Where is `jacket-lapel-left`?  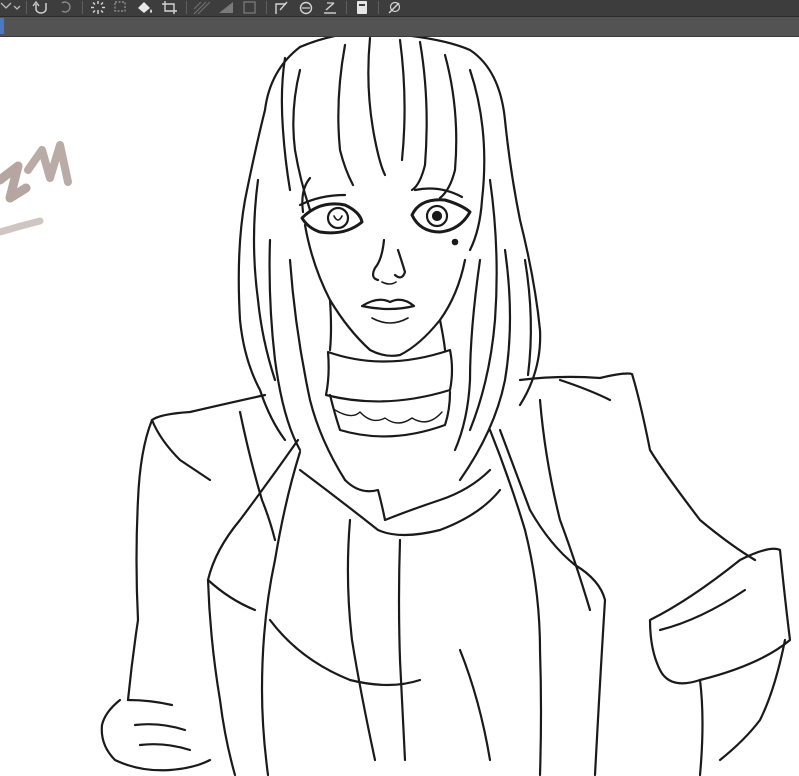
jacket-lapel-left is located at coordinates (253, 607).